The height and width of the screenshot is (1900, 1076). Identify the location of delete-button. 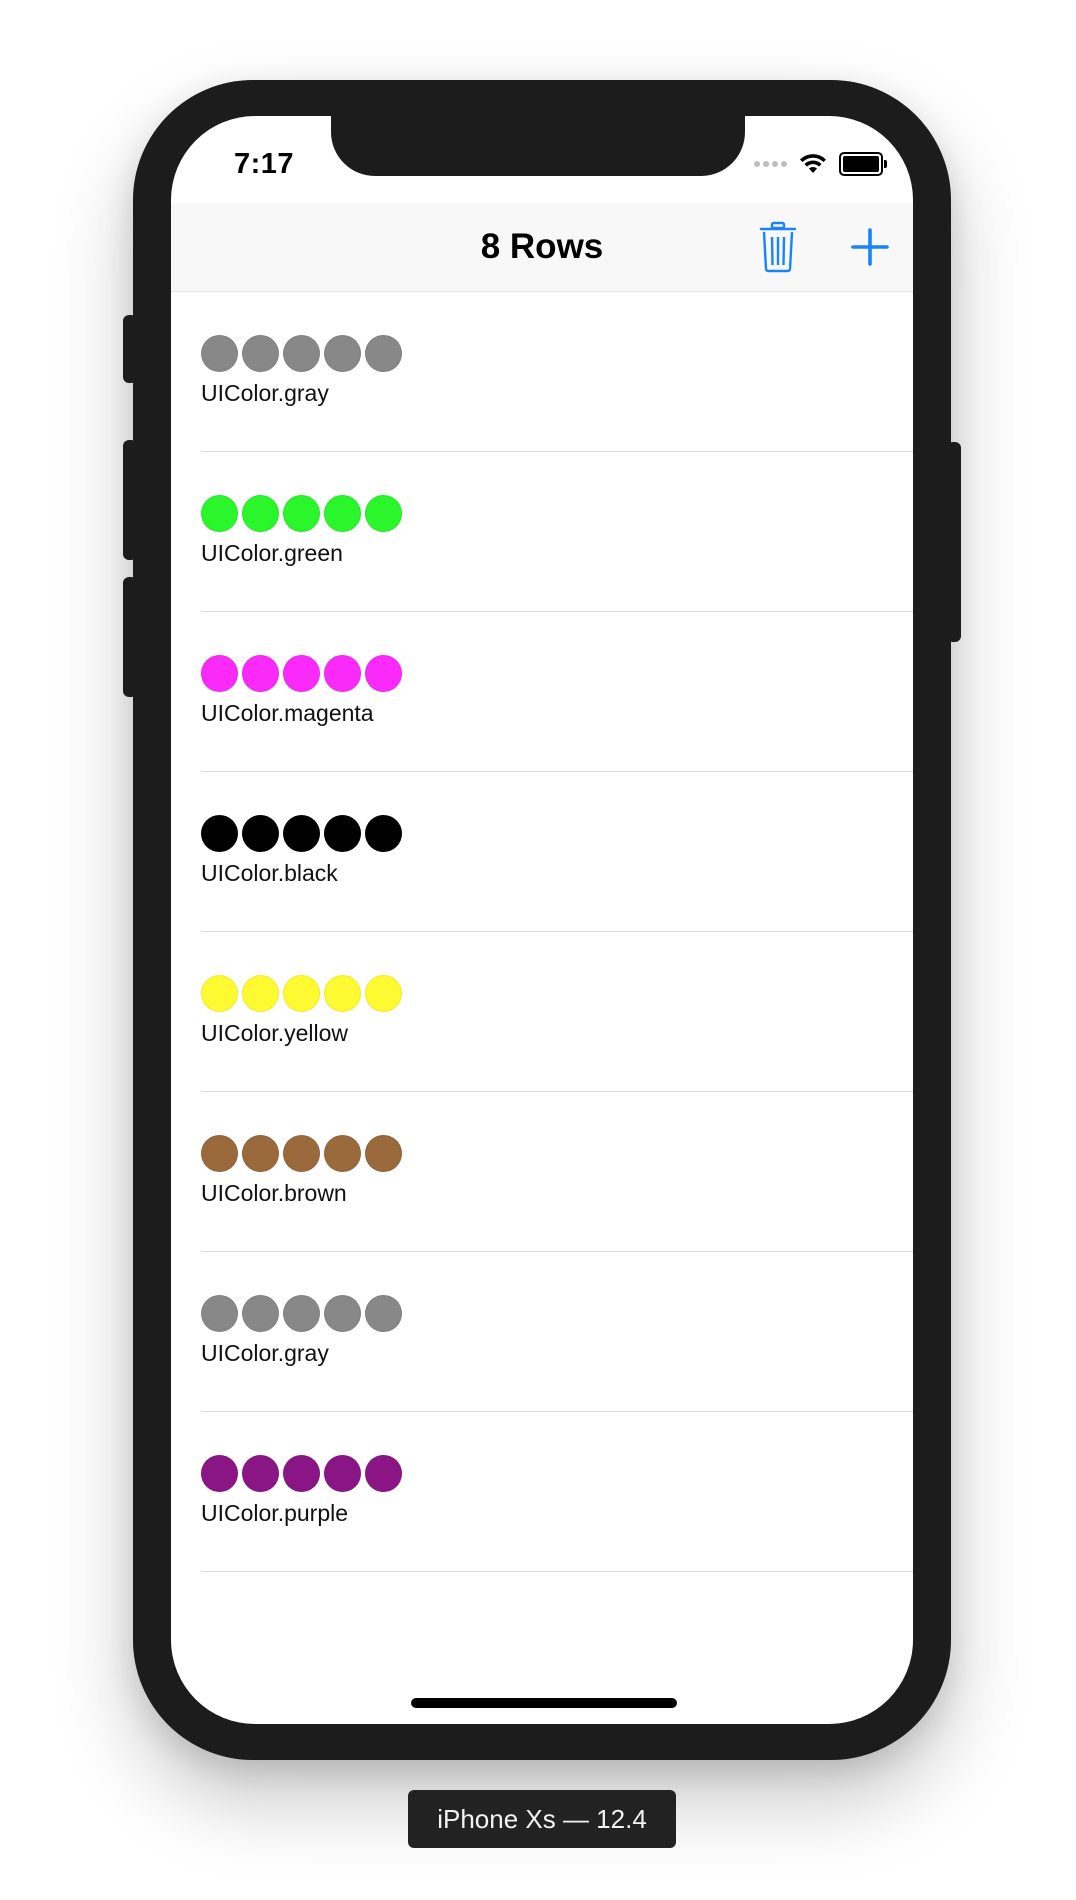
(778, 247).